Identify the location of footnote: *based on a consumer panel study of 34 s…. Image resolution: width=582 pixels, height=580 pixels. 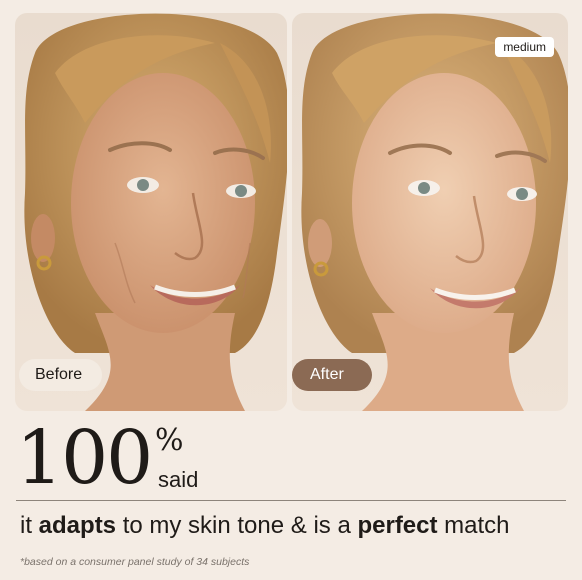
(135, 562).